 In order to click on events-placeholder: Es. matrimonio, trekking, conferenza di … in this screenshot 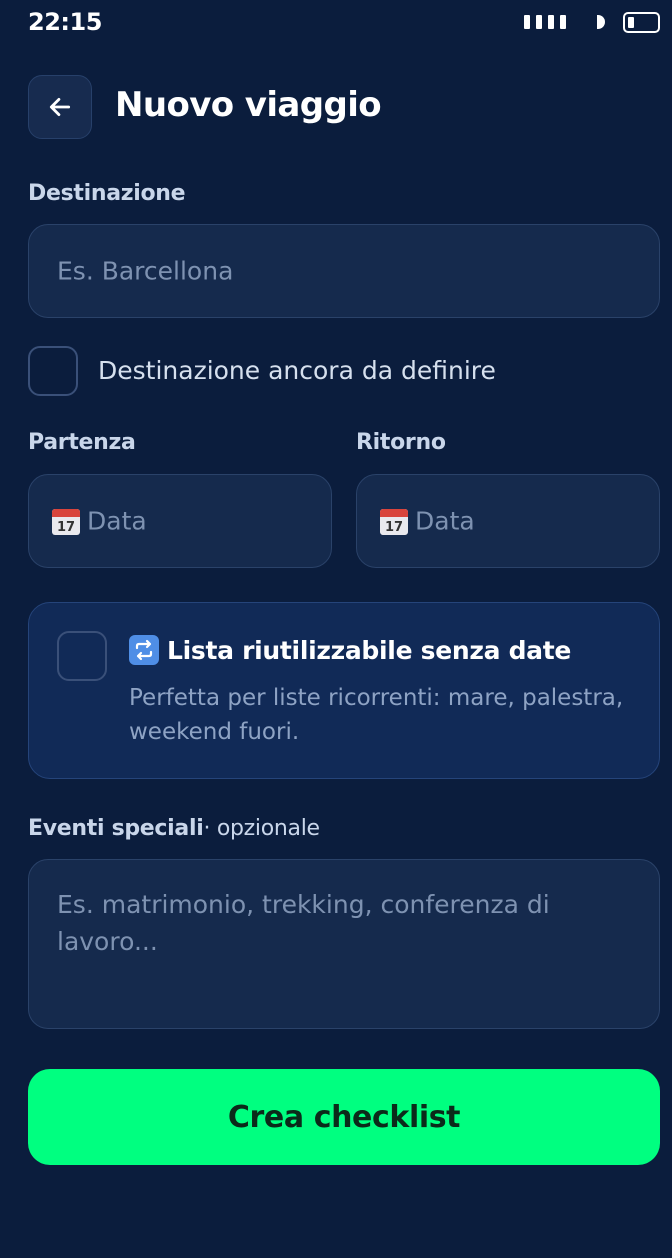, I will do `click(303, 923)`.